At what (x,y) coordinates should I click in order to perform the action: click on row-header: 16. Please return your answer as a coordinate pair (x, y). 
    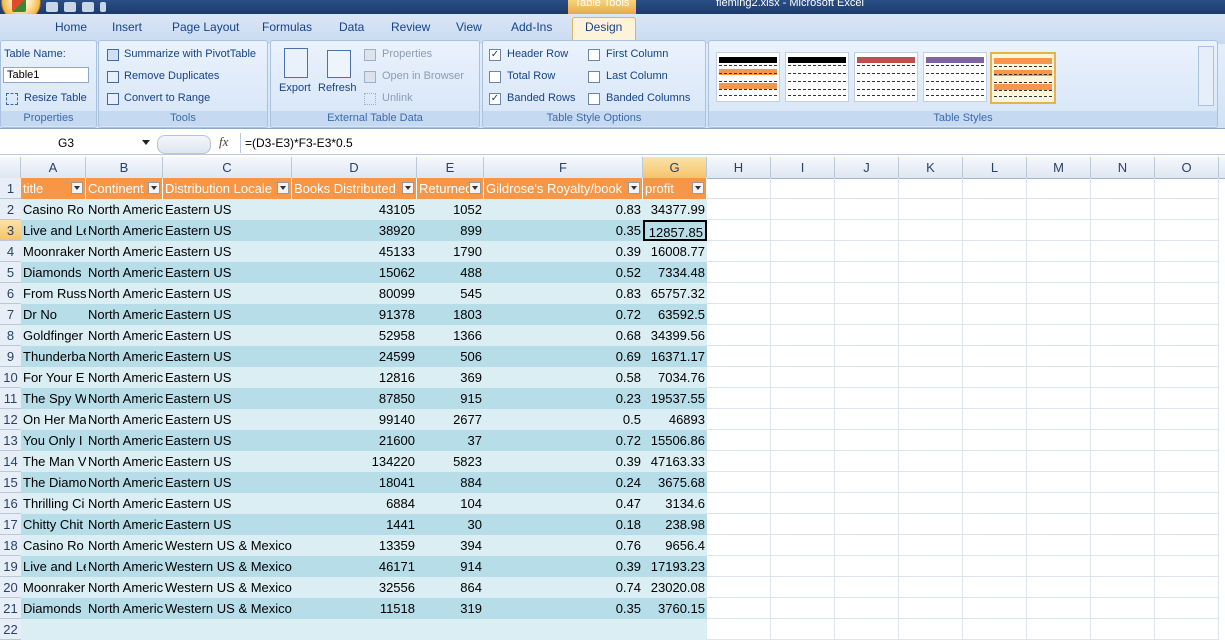
    Looking at the image, I should click on (10, 503).